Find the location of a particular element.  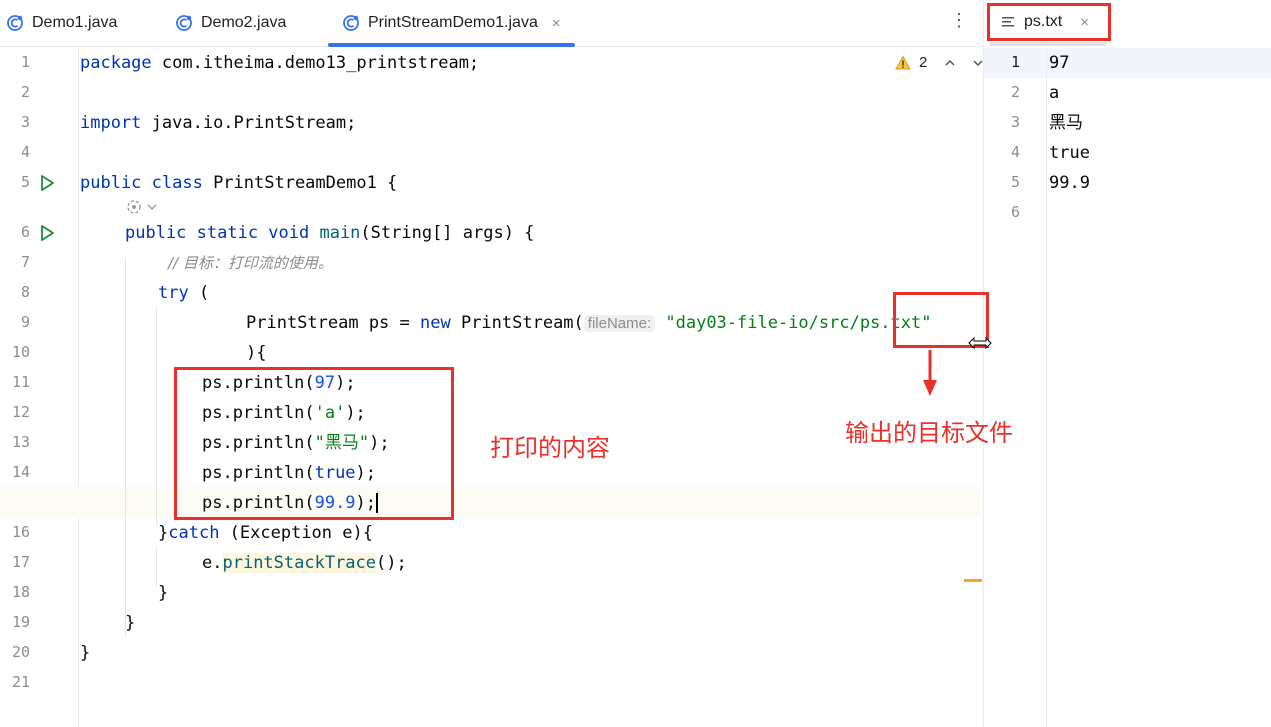

run-class-icon is located at coordinates (47, 183).